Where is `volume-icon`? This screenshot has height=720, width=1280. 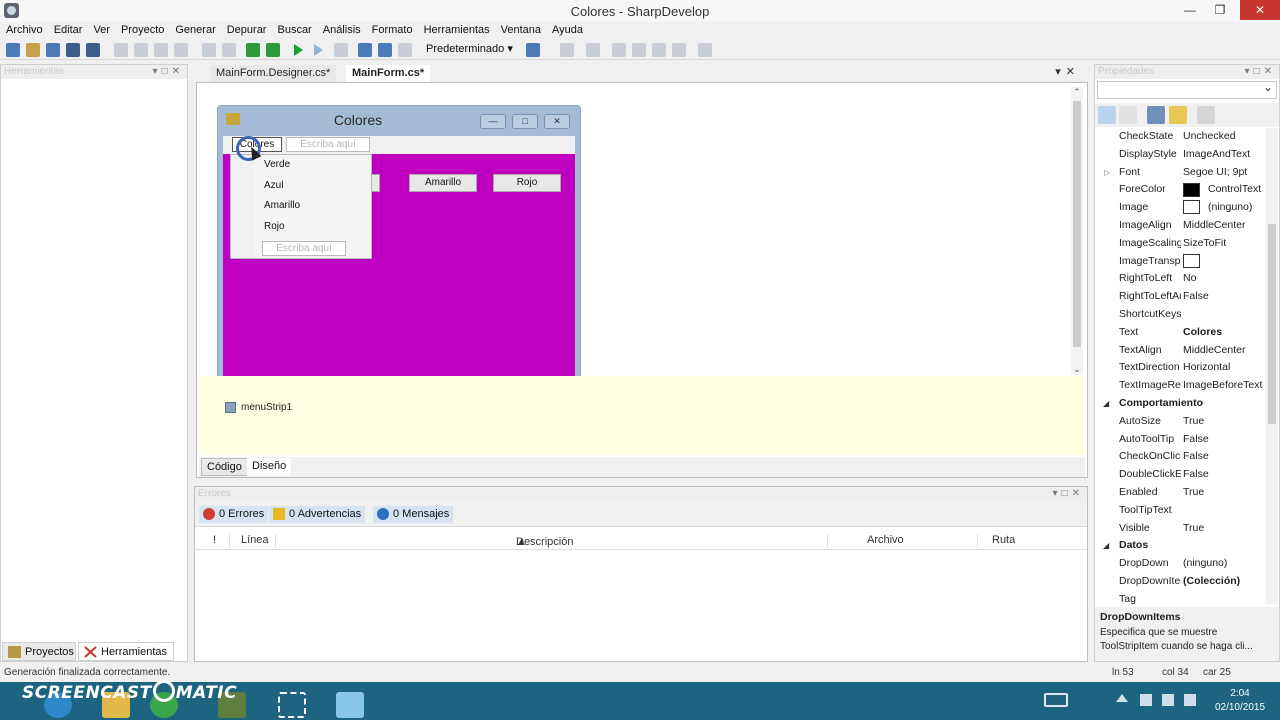
volume-icon is located at coordinates (1190, 700).